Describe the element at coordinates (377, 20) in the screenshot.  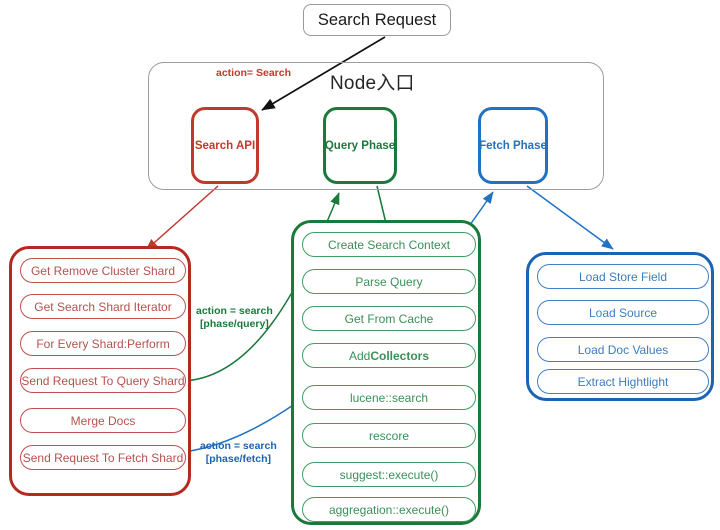
I see `search-request-node: Search Request` at that location.